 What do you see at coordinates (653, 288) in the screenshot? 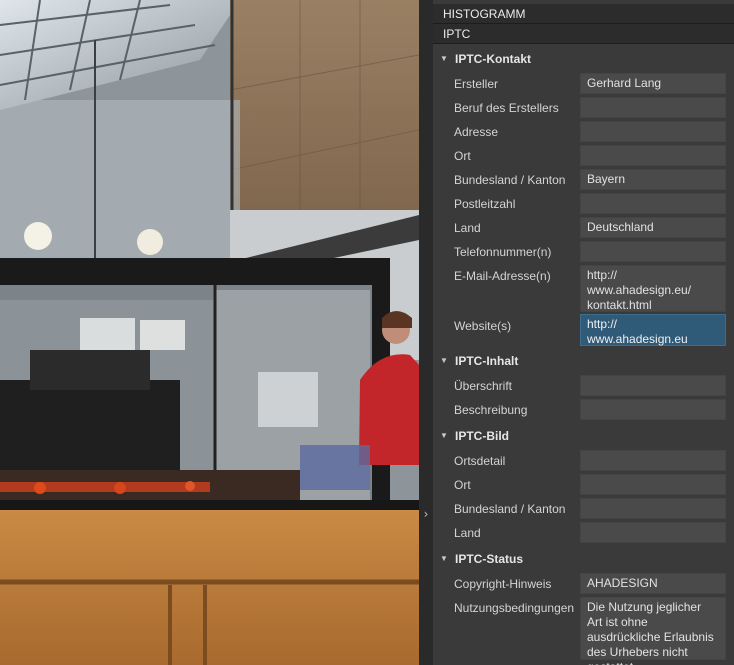
I see `field-input-email: http:// www.ahadesign.eu/ kontakt.html` at bounding box center [653, 288].